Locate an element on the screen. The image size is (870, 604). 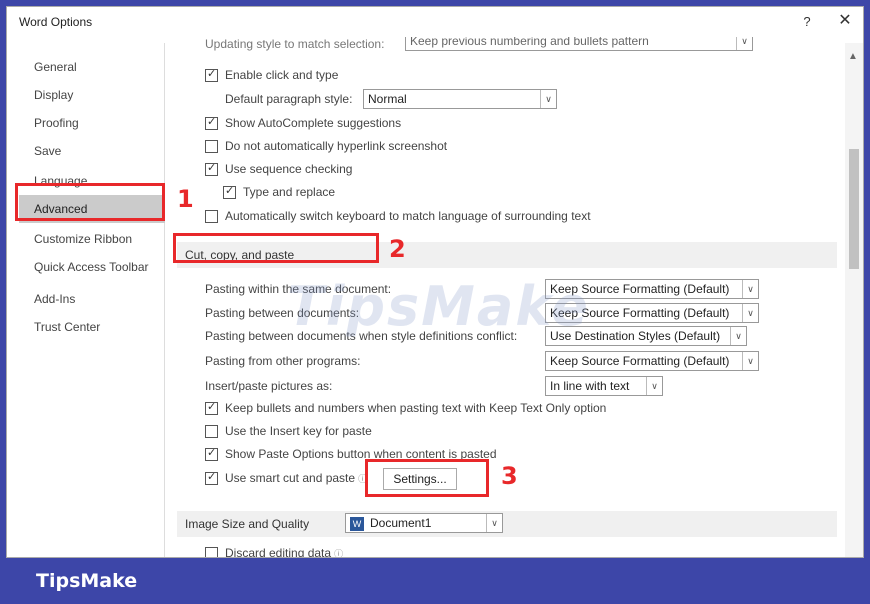
checkbox-type-and-replace is located at coordinates (229, 191).